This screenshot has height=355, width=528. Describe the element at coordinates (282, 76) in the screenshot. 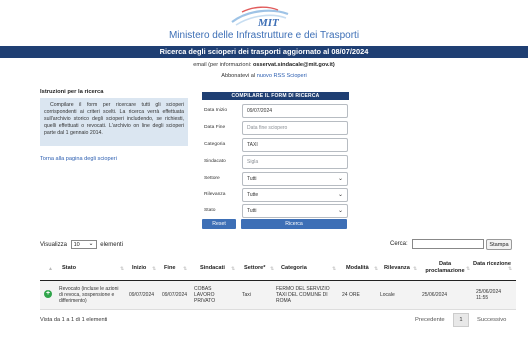

I see `rss-link: nuovo RSS Scioperi` at that location.